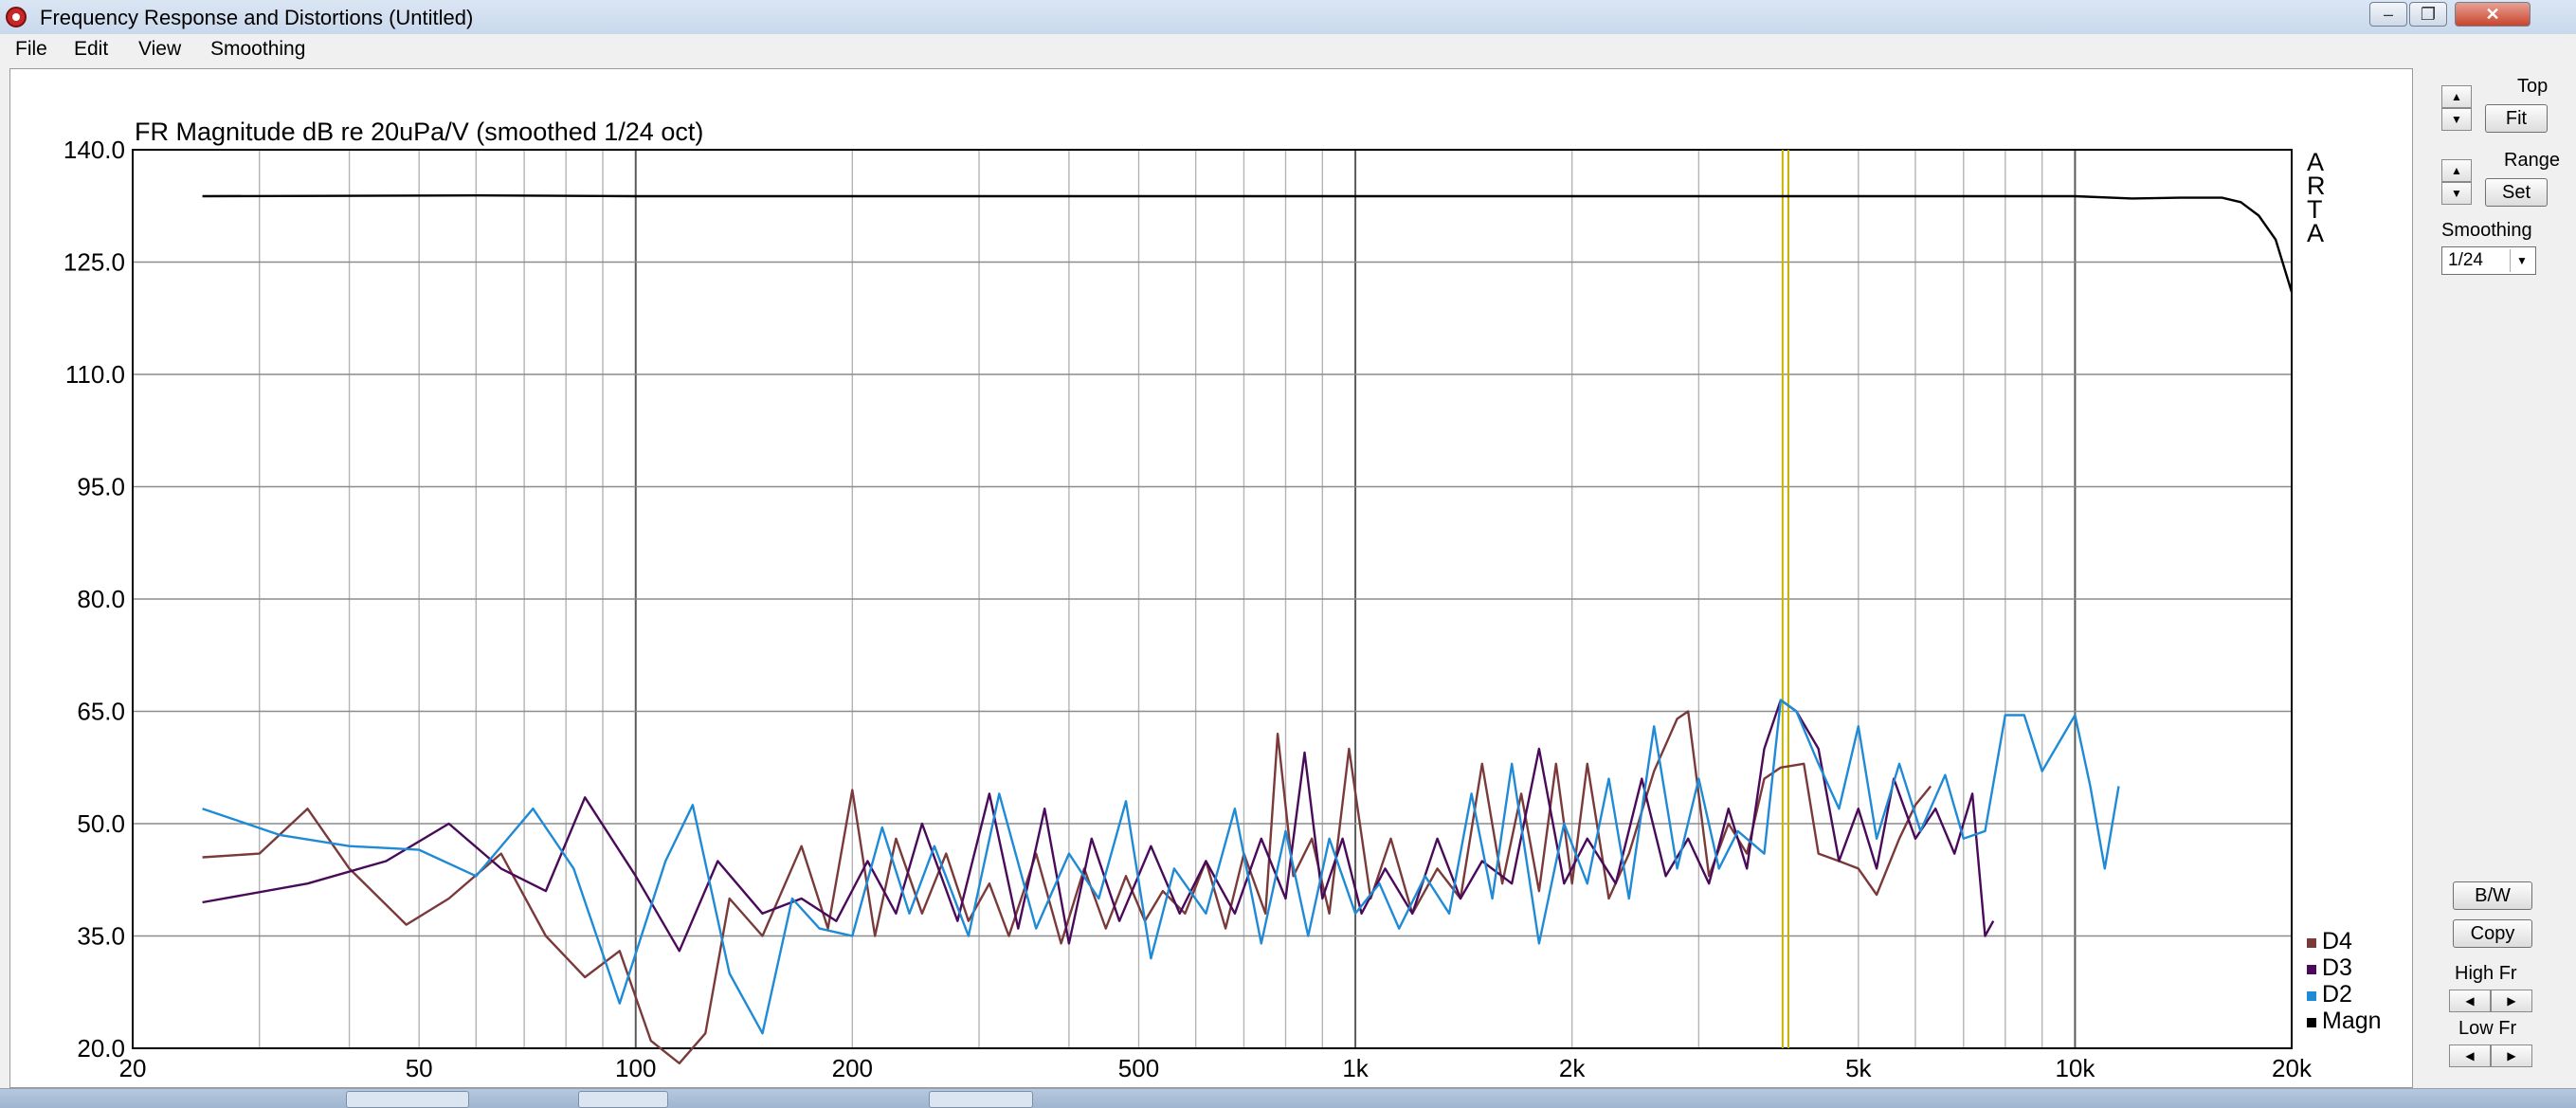 This screenshot has width=2576, height=1108. Describe the element at coordinates (2337, 994) in the screenshot. I see `legend-label-d2: D2` at that location.